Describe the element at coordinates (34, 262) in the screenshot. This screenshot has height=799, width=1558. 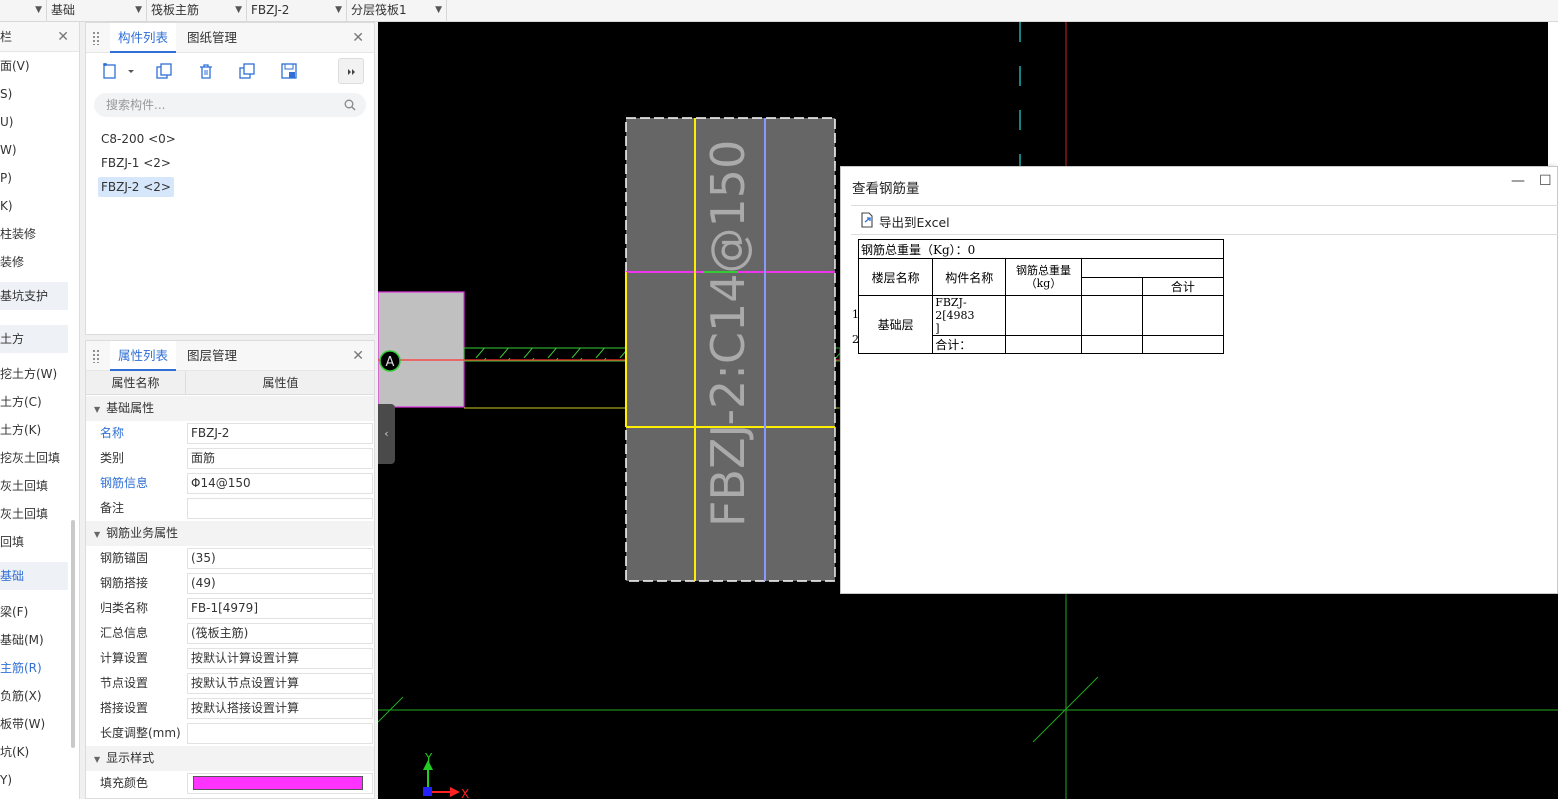
I see `nav-item: 装修` at that location.